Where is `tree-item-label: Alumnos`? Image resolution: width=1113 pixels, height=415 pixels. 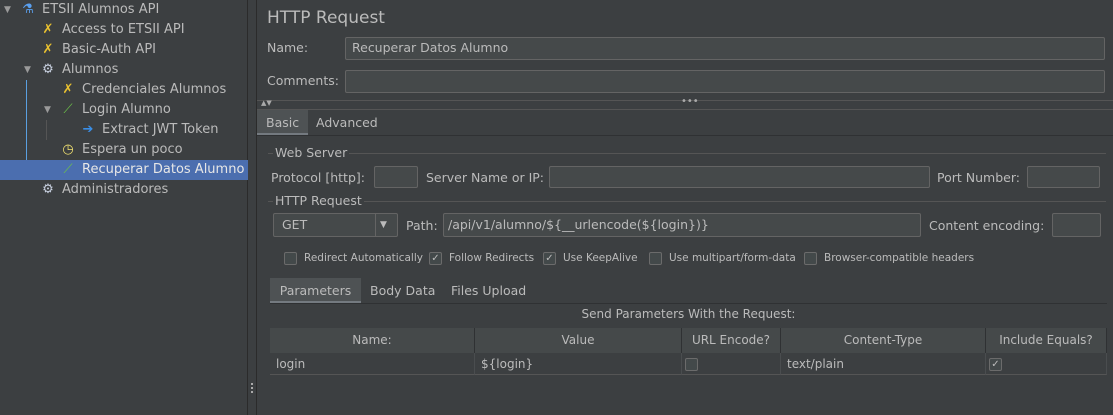
tree-item-label: Alumnos is located at coordinates (90, 69).